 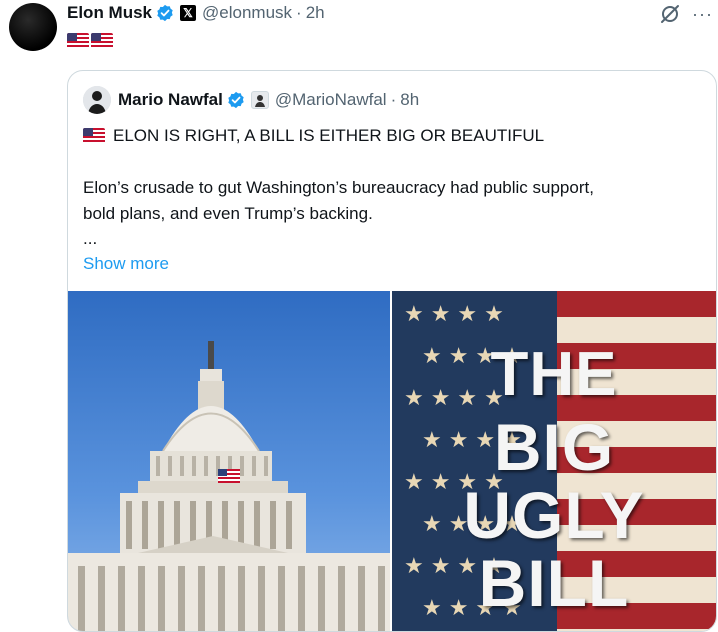 What do you see at coordinates (109, 13) in the screenshot?
I see `author-name: Elon Musk` at bounding box center [109, 13].